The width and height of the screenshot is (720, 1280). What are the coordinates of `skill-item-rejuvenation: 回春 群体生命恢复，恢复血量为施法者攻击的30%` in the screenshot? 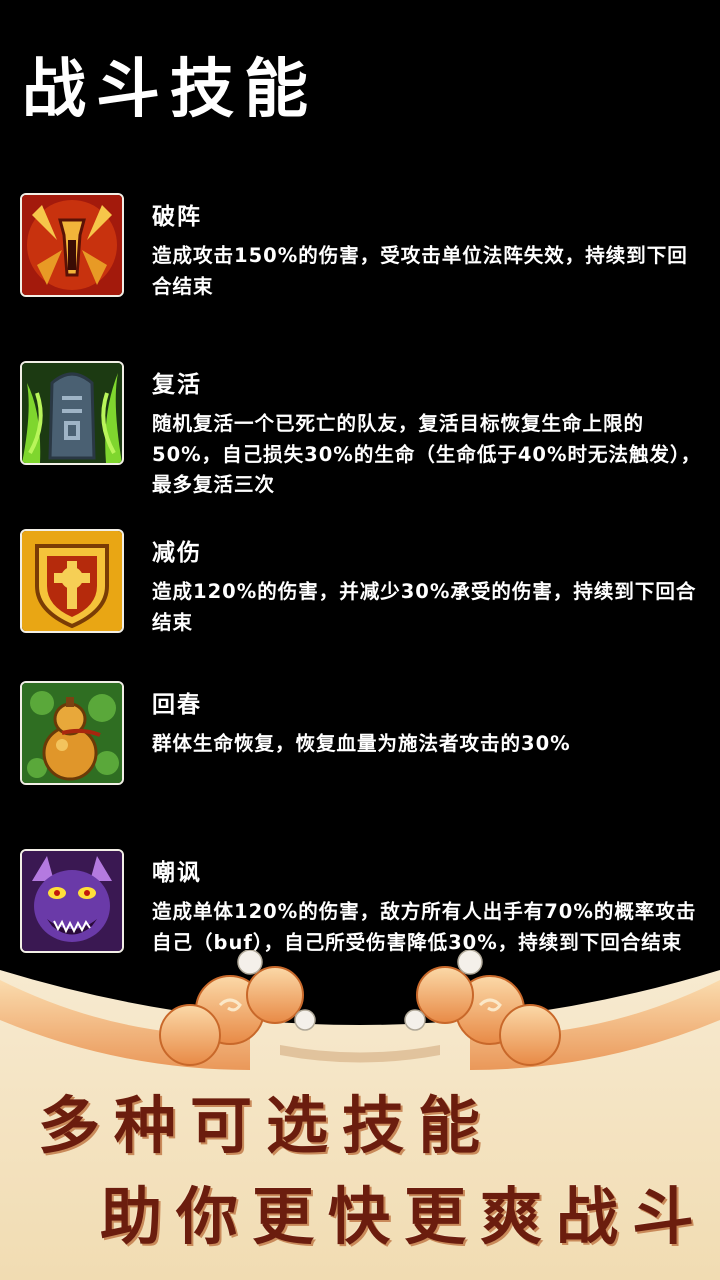 It's located at (365, 736).